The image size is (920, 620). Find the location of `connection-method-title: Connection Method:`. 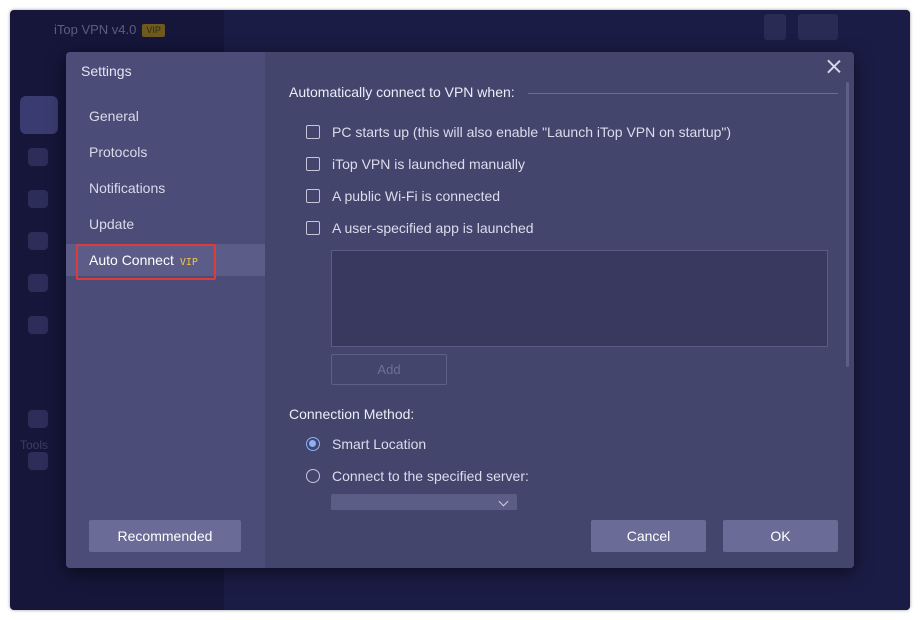

connection-method-title: Connection Method: is located at coordinates (352, 414).